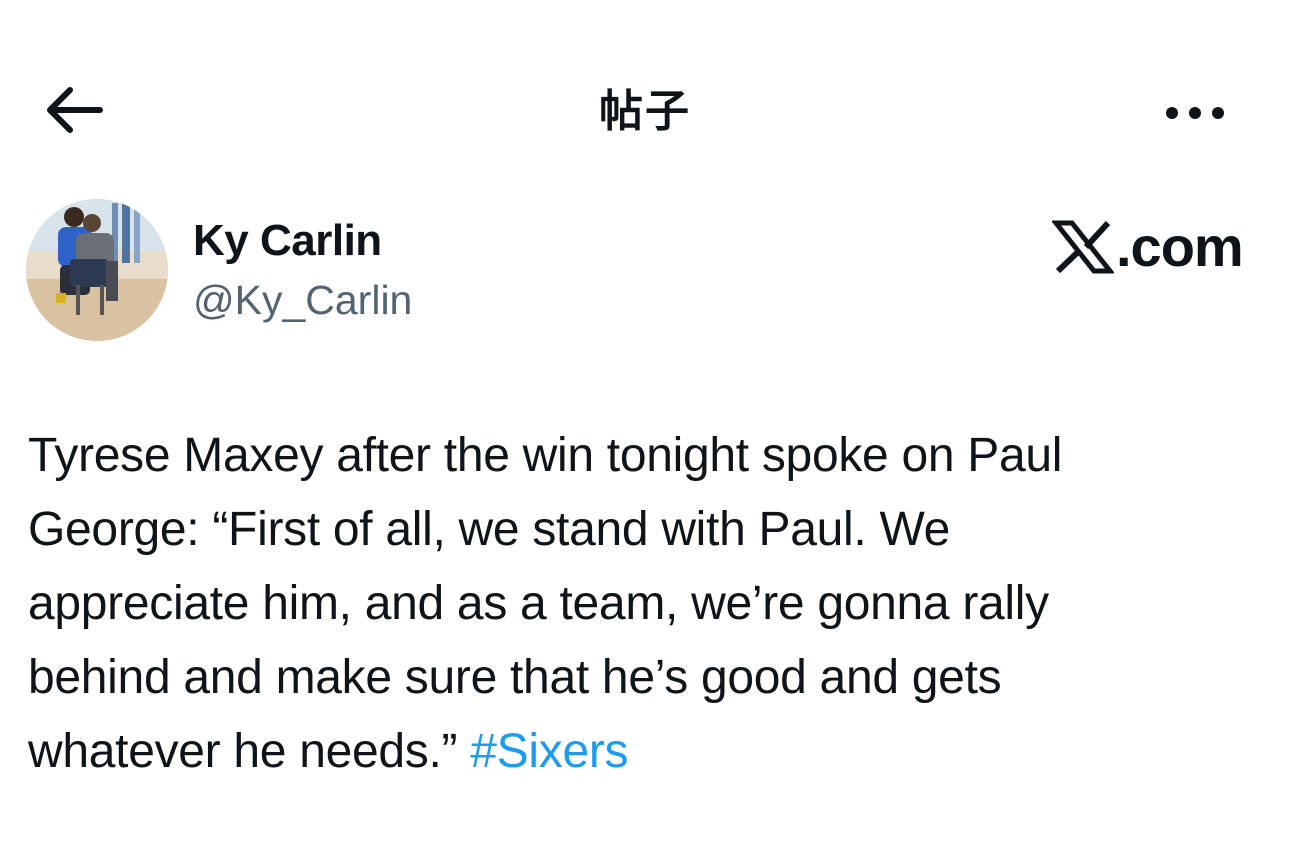 Image resolution: width=1290 pixels, height=847 pixels. Describe the element at coordinates (549, 751) in the screenshot. I see `hashtag-link: #Sixers` at that location.